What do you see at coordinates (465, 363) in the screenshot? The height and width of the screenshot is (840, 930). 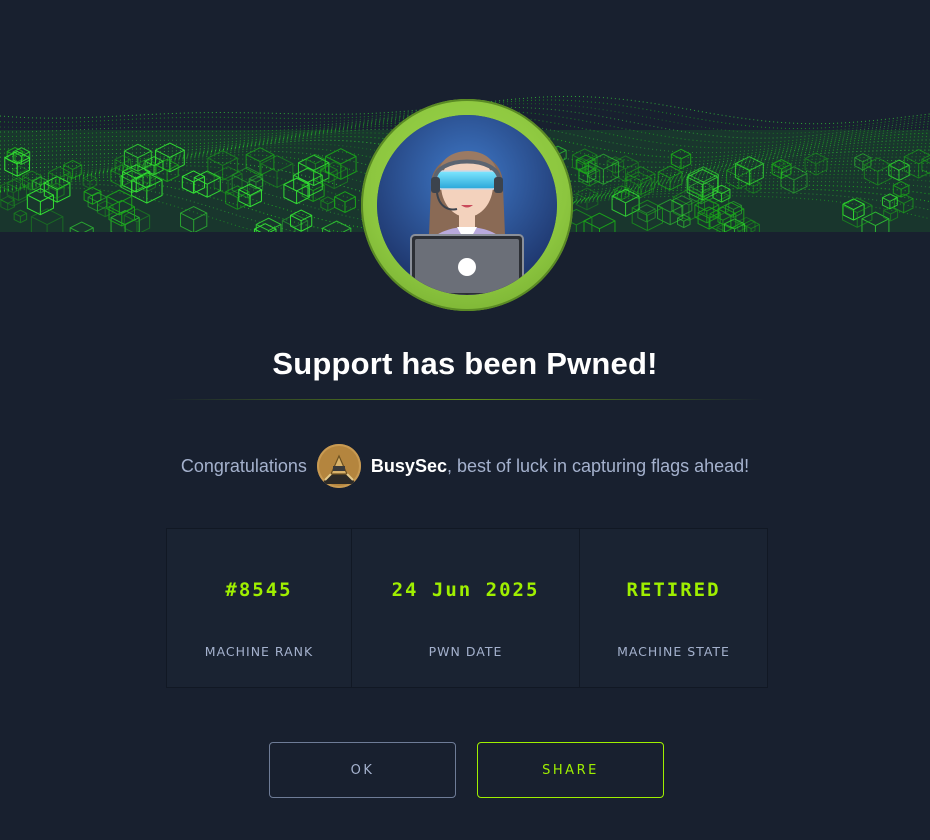 I see `page-title: Support has been Pwned!` at bounding box center [465, 363].